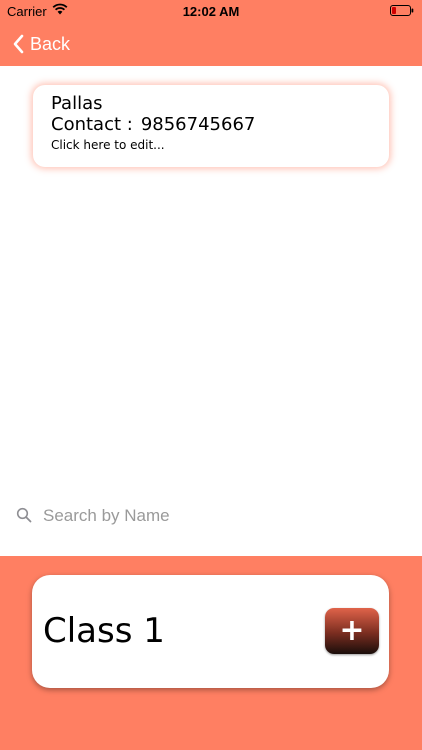 The image size is (422, 750). I want to click on battery-icon, so click(402, 10).